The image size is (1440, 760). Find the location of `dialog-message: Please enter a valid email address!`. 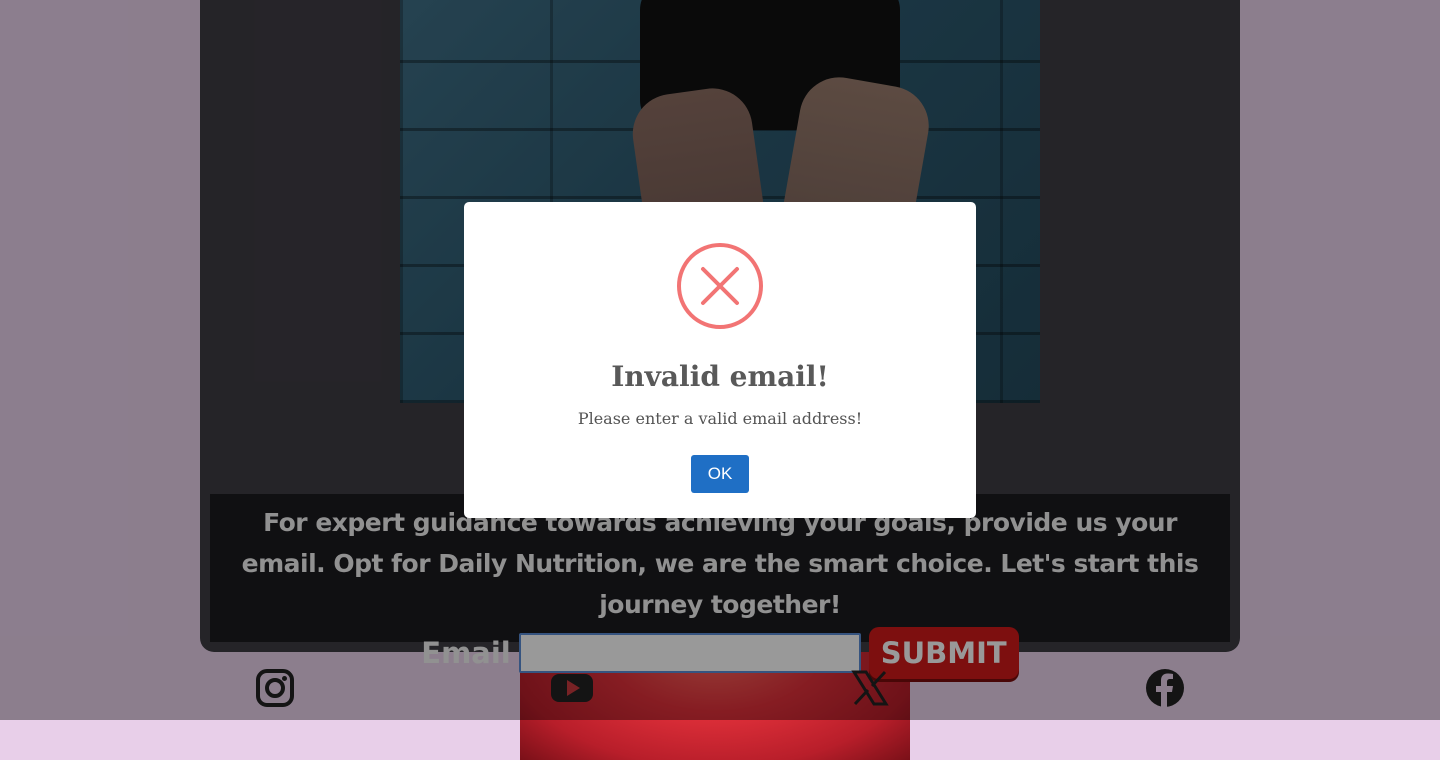

dialog-message: Please enter a valid email address! is located at coordinates (720, 418).